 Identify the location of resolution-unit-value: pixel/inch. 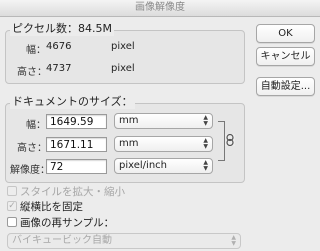
(143, 165).